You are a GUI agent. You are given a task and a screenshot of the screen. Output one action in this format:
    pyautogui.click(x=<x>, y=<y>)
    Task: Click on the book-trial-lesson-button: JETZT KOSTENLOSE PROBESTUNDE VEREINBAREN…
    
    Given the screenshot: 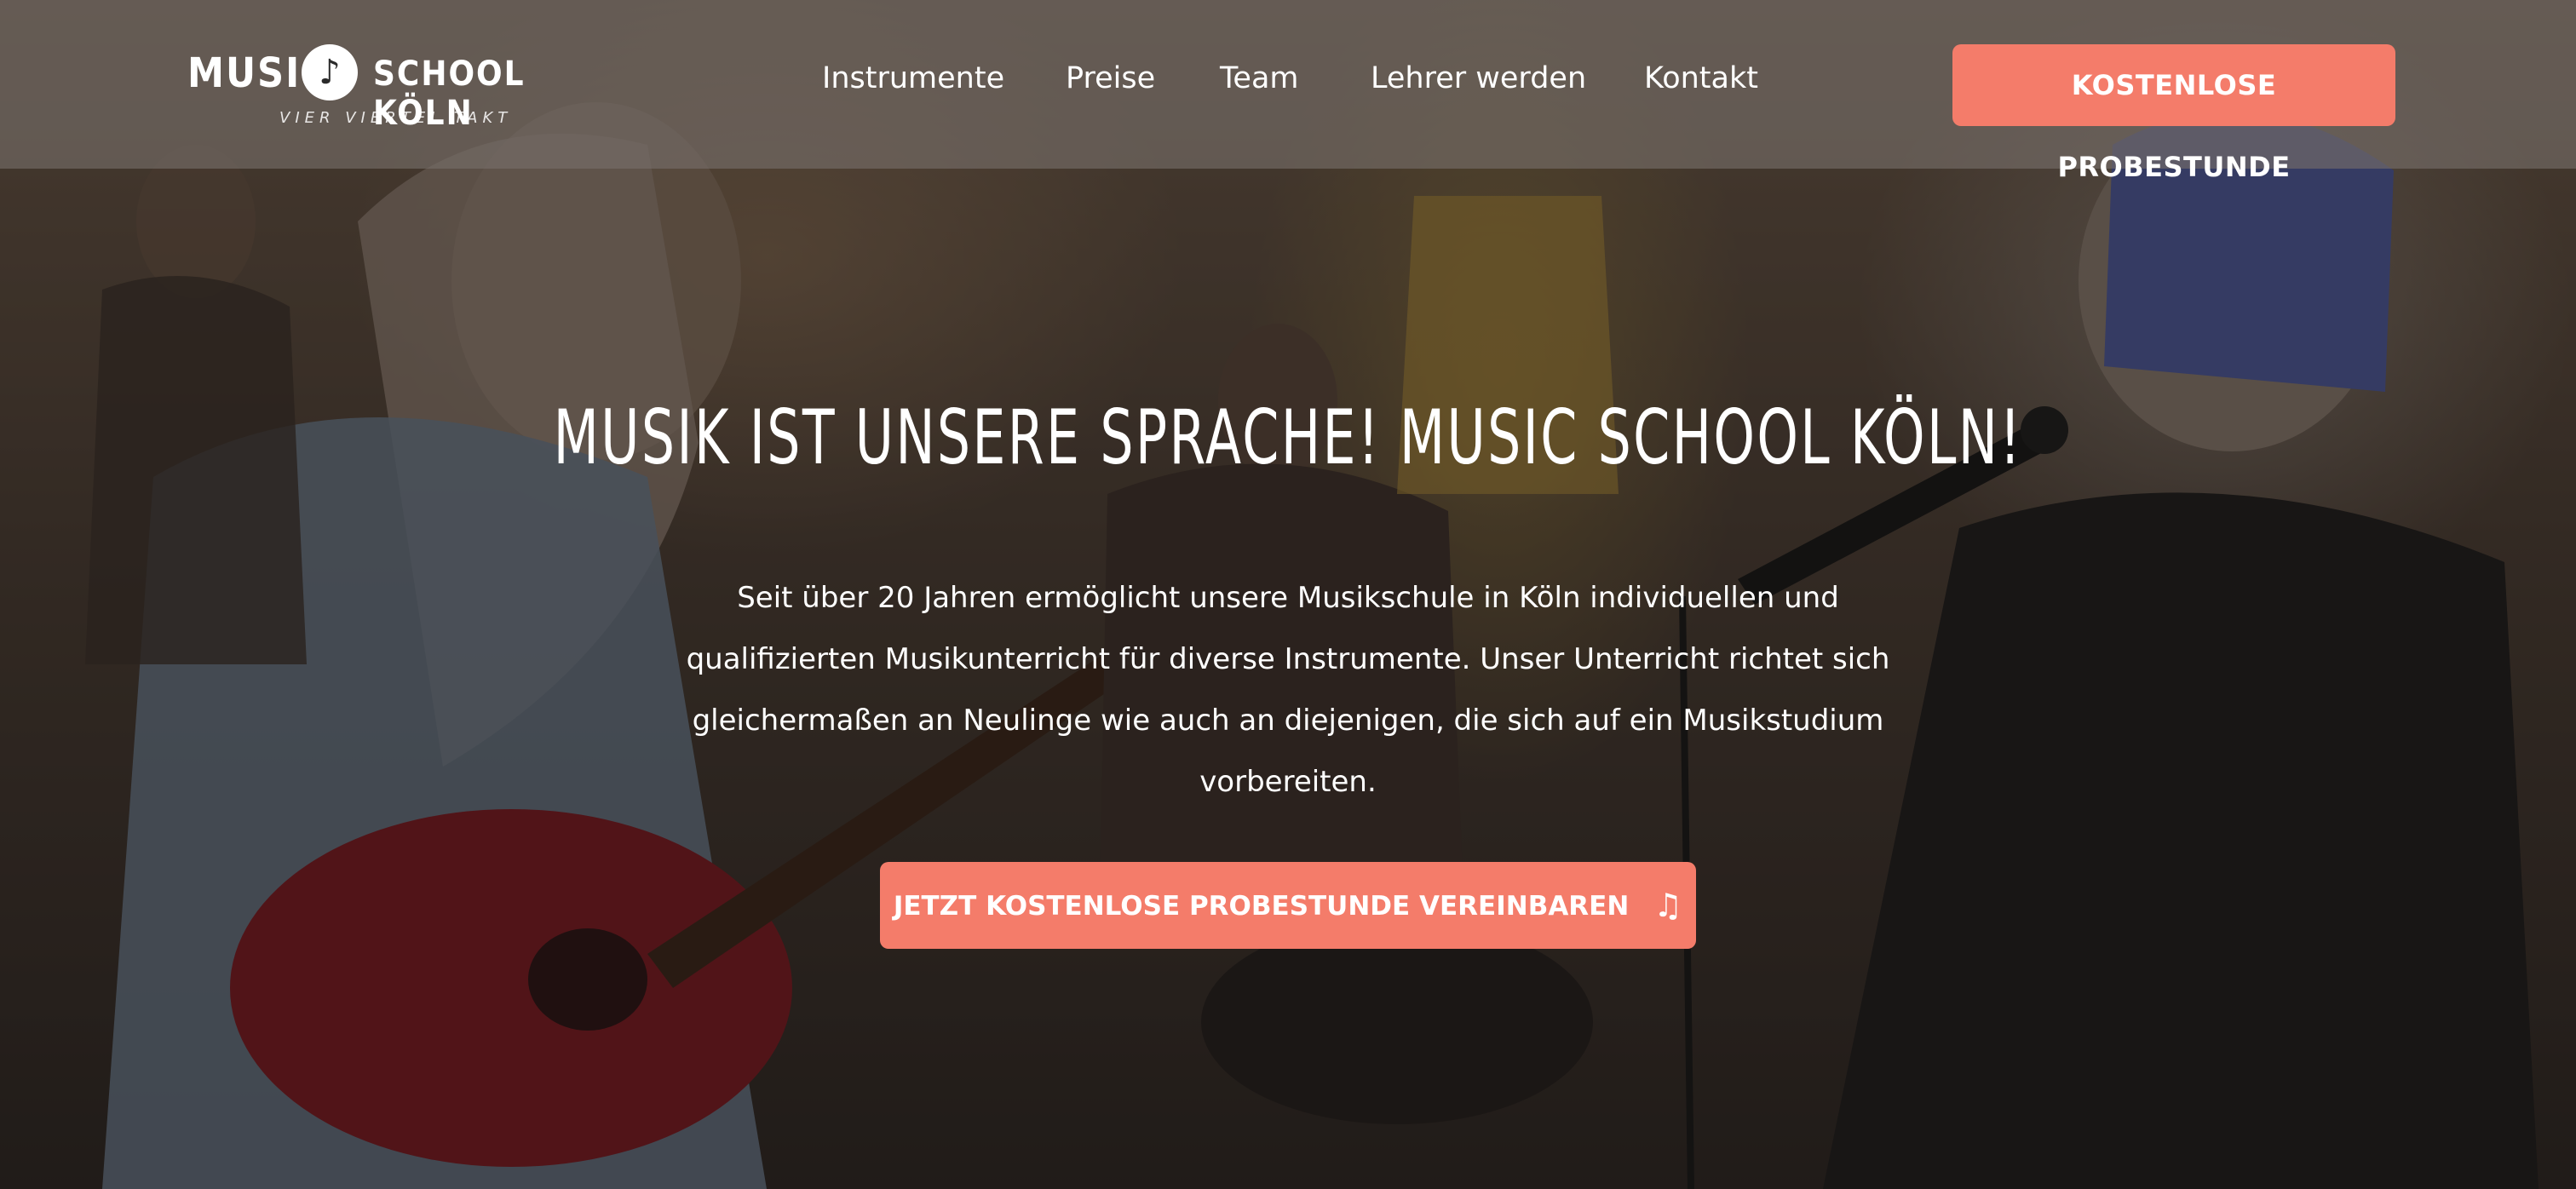 What is the action you would take?
    pyautogui.click(x=1288, y=906)
    